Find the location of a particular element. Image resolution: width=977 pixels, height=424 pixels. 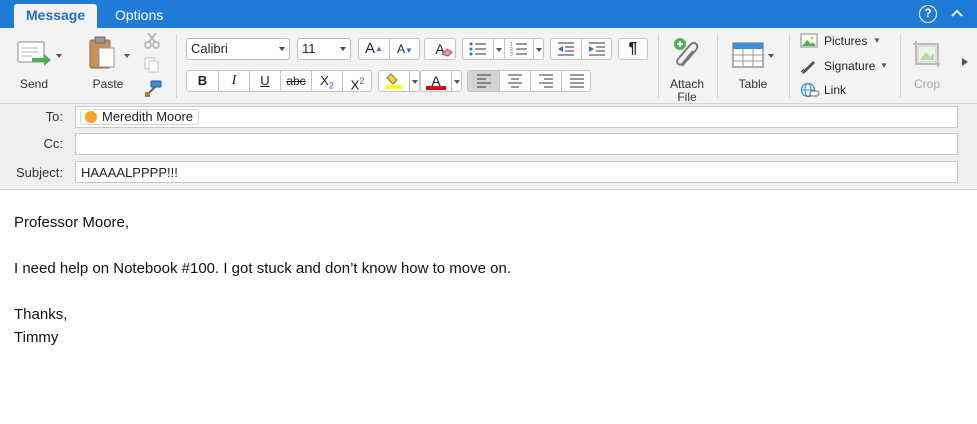

body-line: Professor Moore, is located at coordinates (72, 222).